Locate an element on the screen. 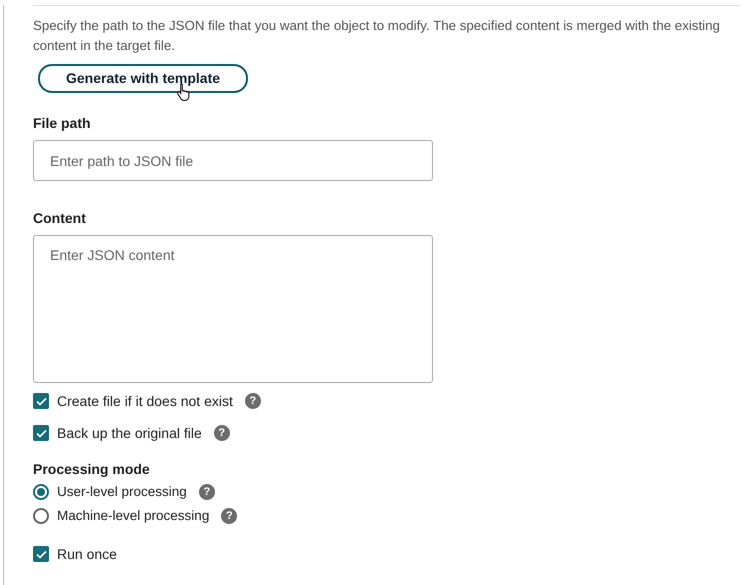 This screenshot has width=754, height=585. radio-label: Machine-level processing is located at coordinates (133, 516).